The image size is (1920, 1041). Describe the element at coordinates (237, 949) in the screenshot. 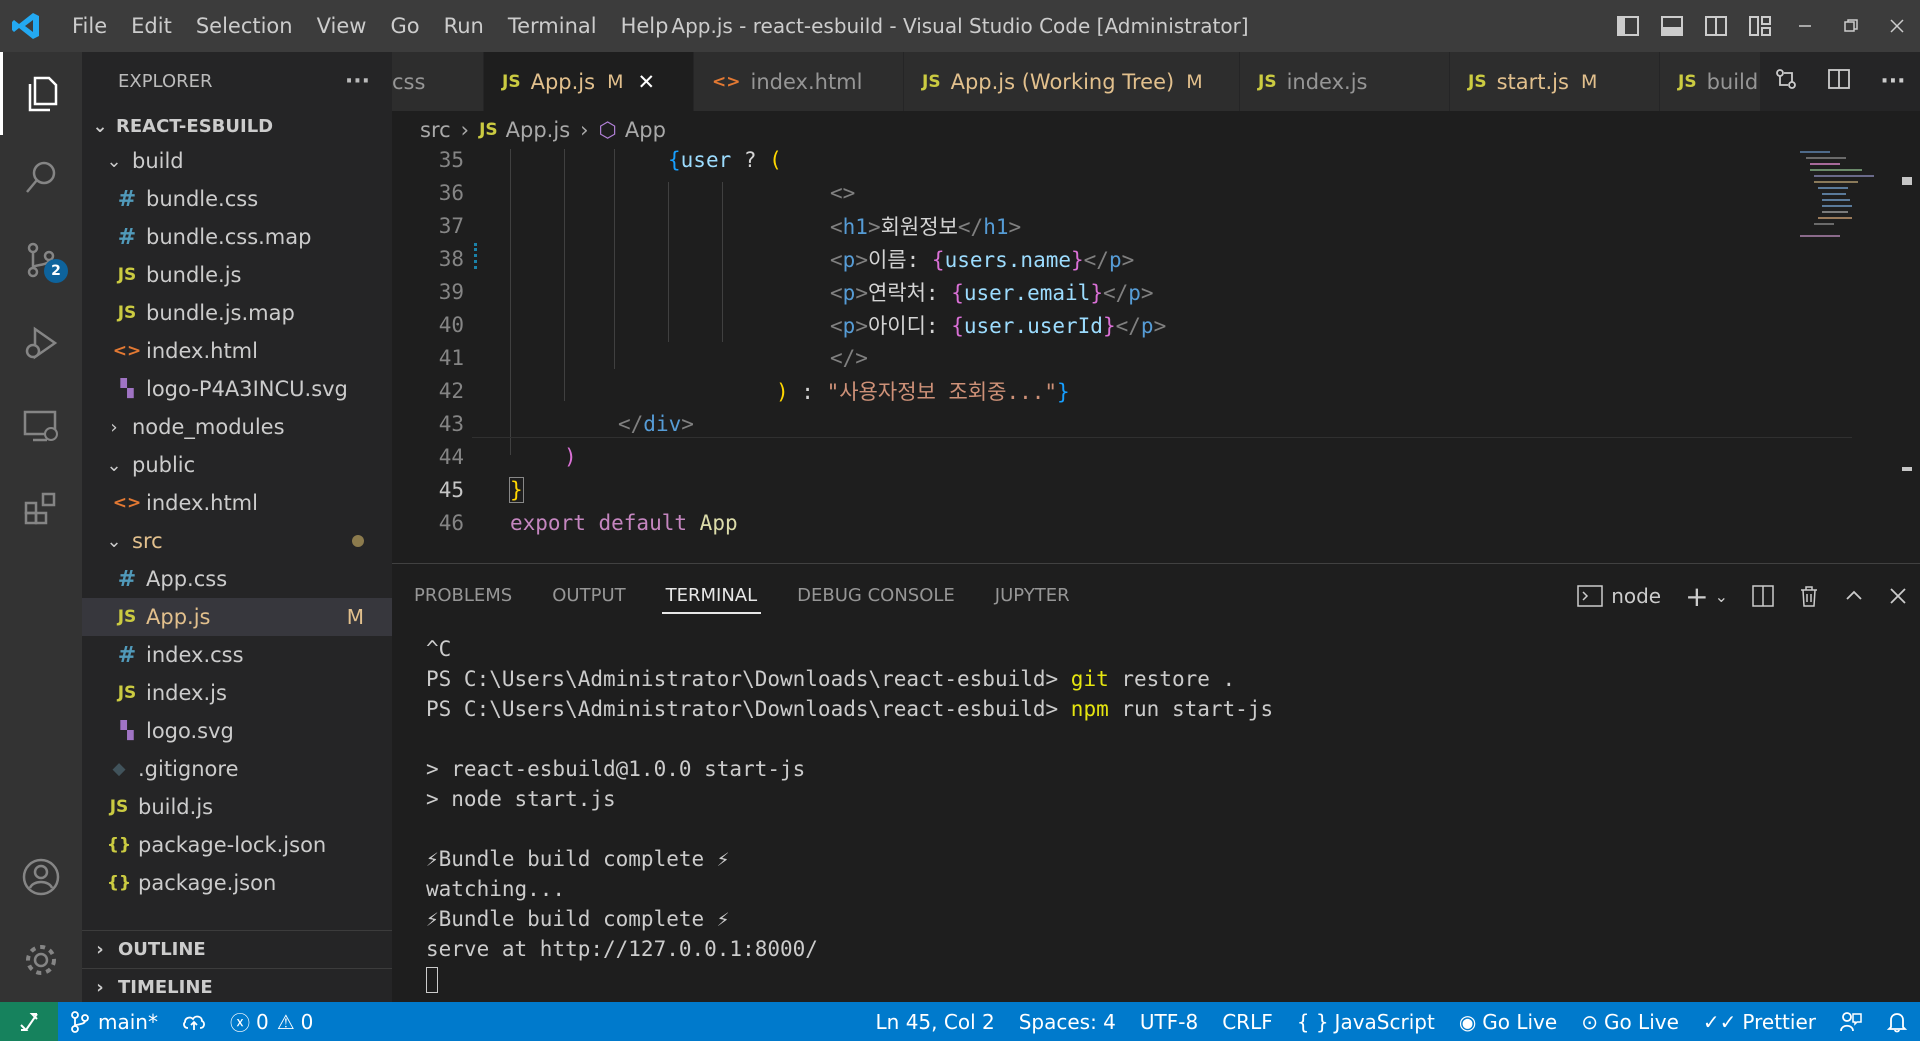

I see `outline-section: › OUTLINE` at that location.